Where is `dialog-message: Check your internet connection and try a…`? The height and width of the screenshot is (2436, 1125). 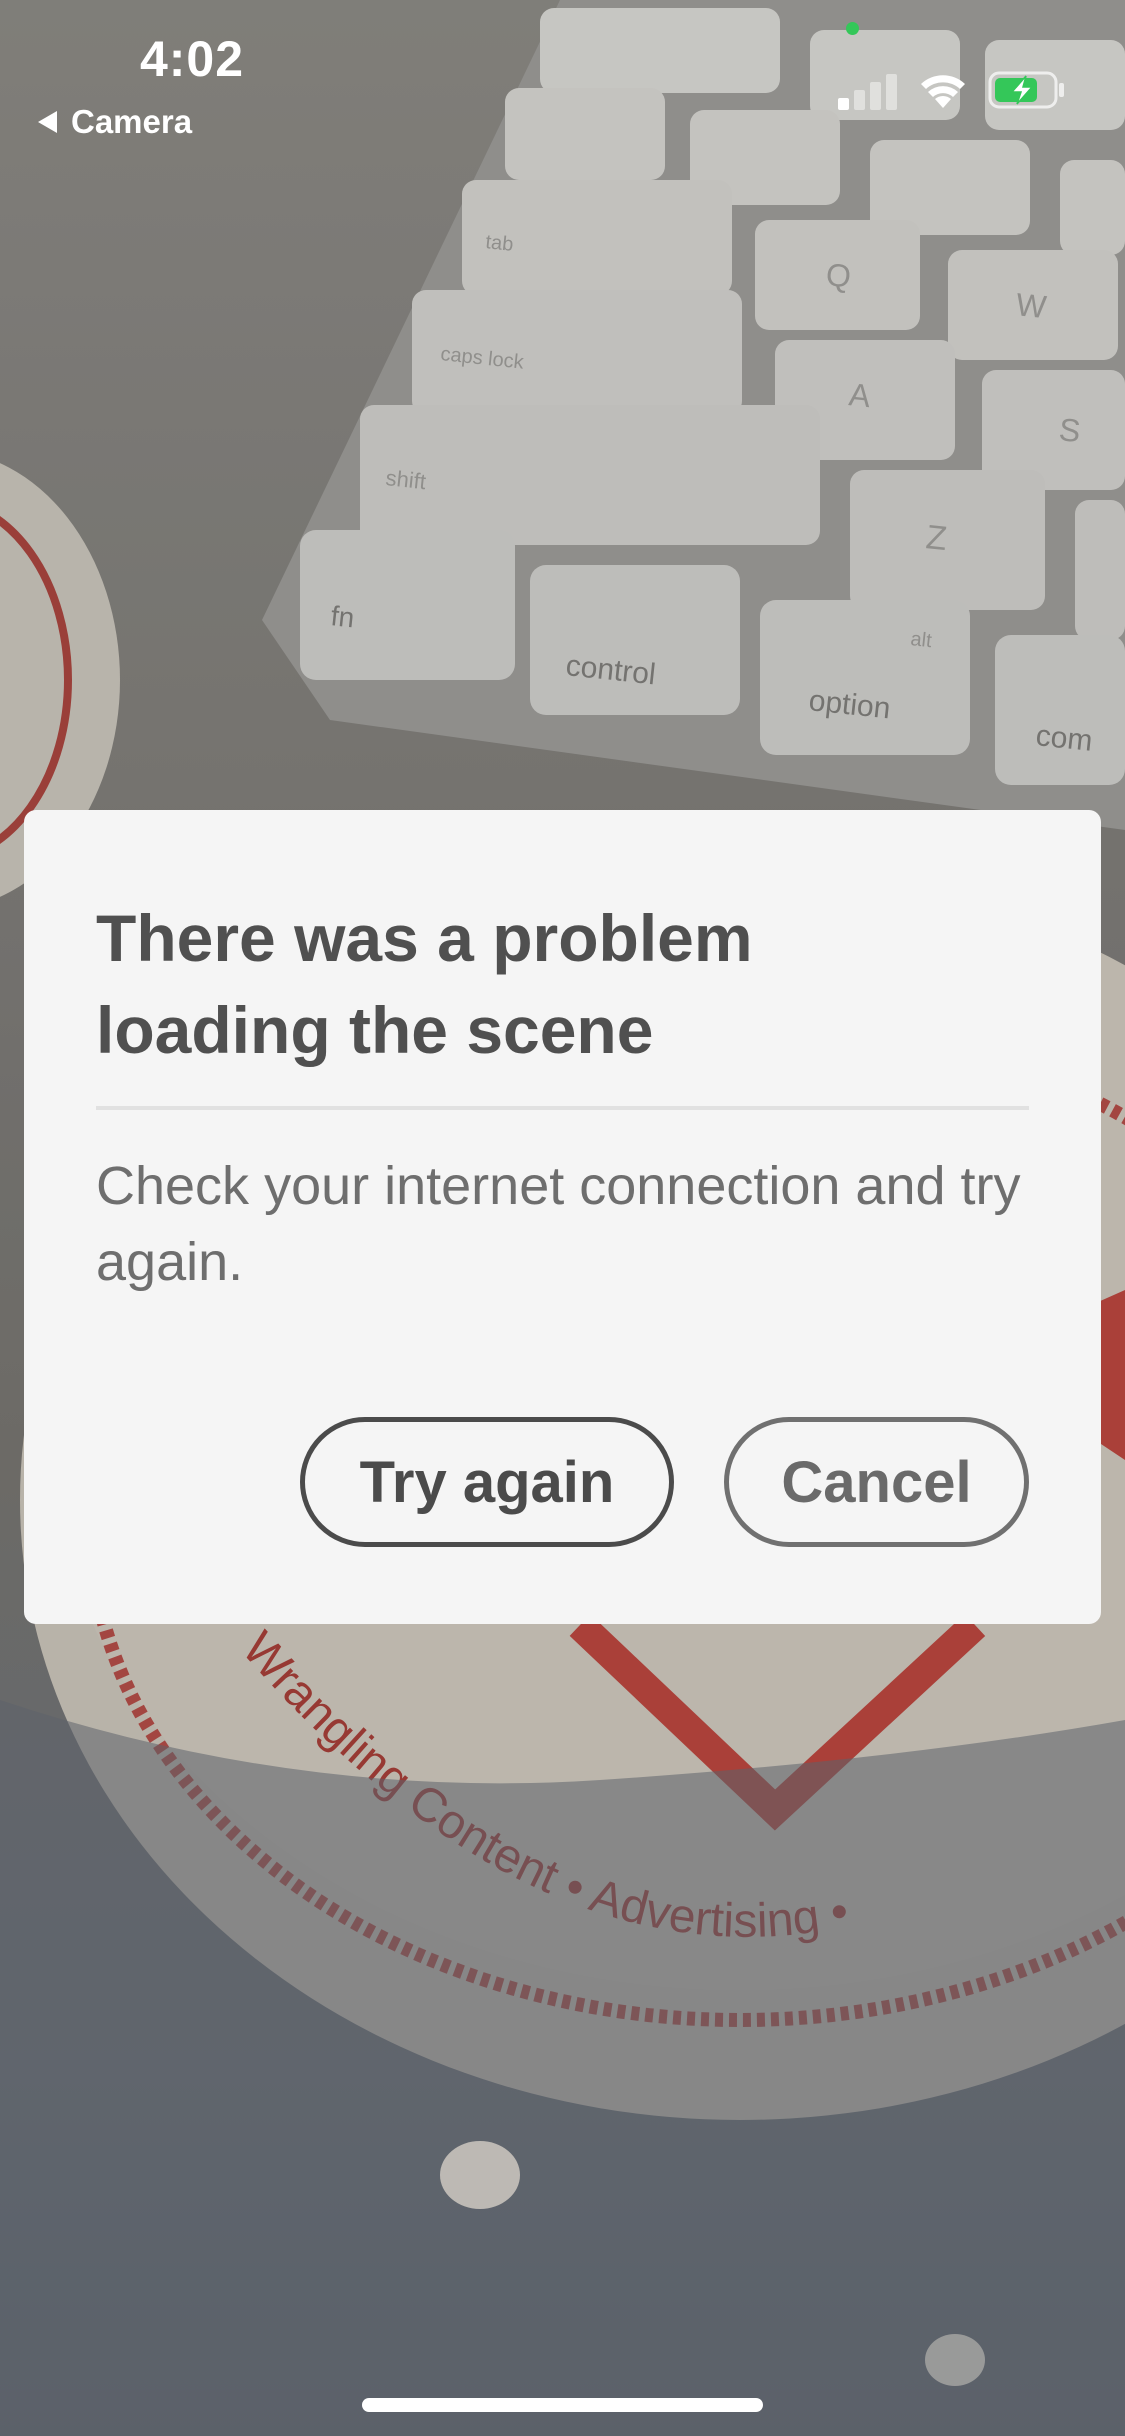
dialog-message: Check your internet connection and try a… is located at coordinates (558, 1224).